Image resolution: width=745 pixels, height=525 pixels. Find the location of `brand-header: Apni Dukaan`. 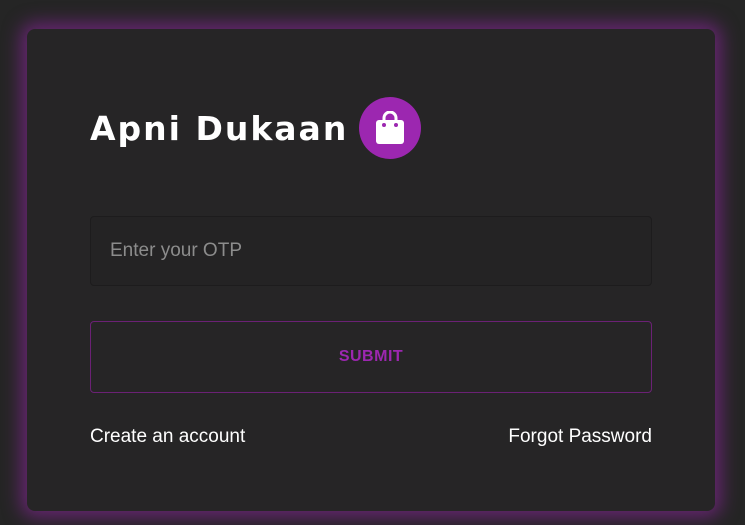

brand-header: Apni Dukaan is located at coordinates (256, 128).